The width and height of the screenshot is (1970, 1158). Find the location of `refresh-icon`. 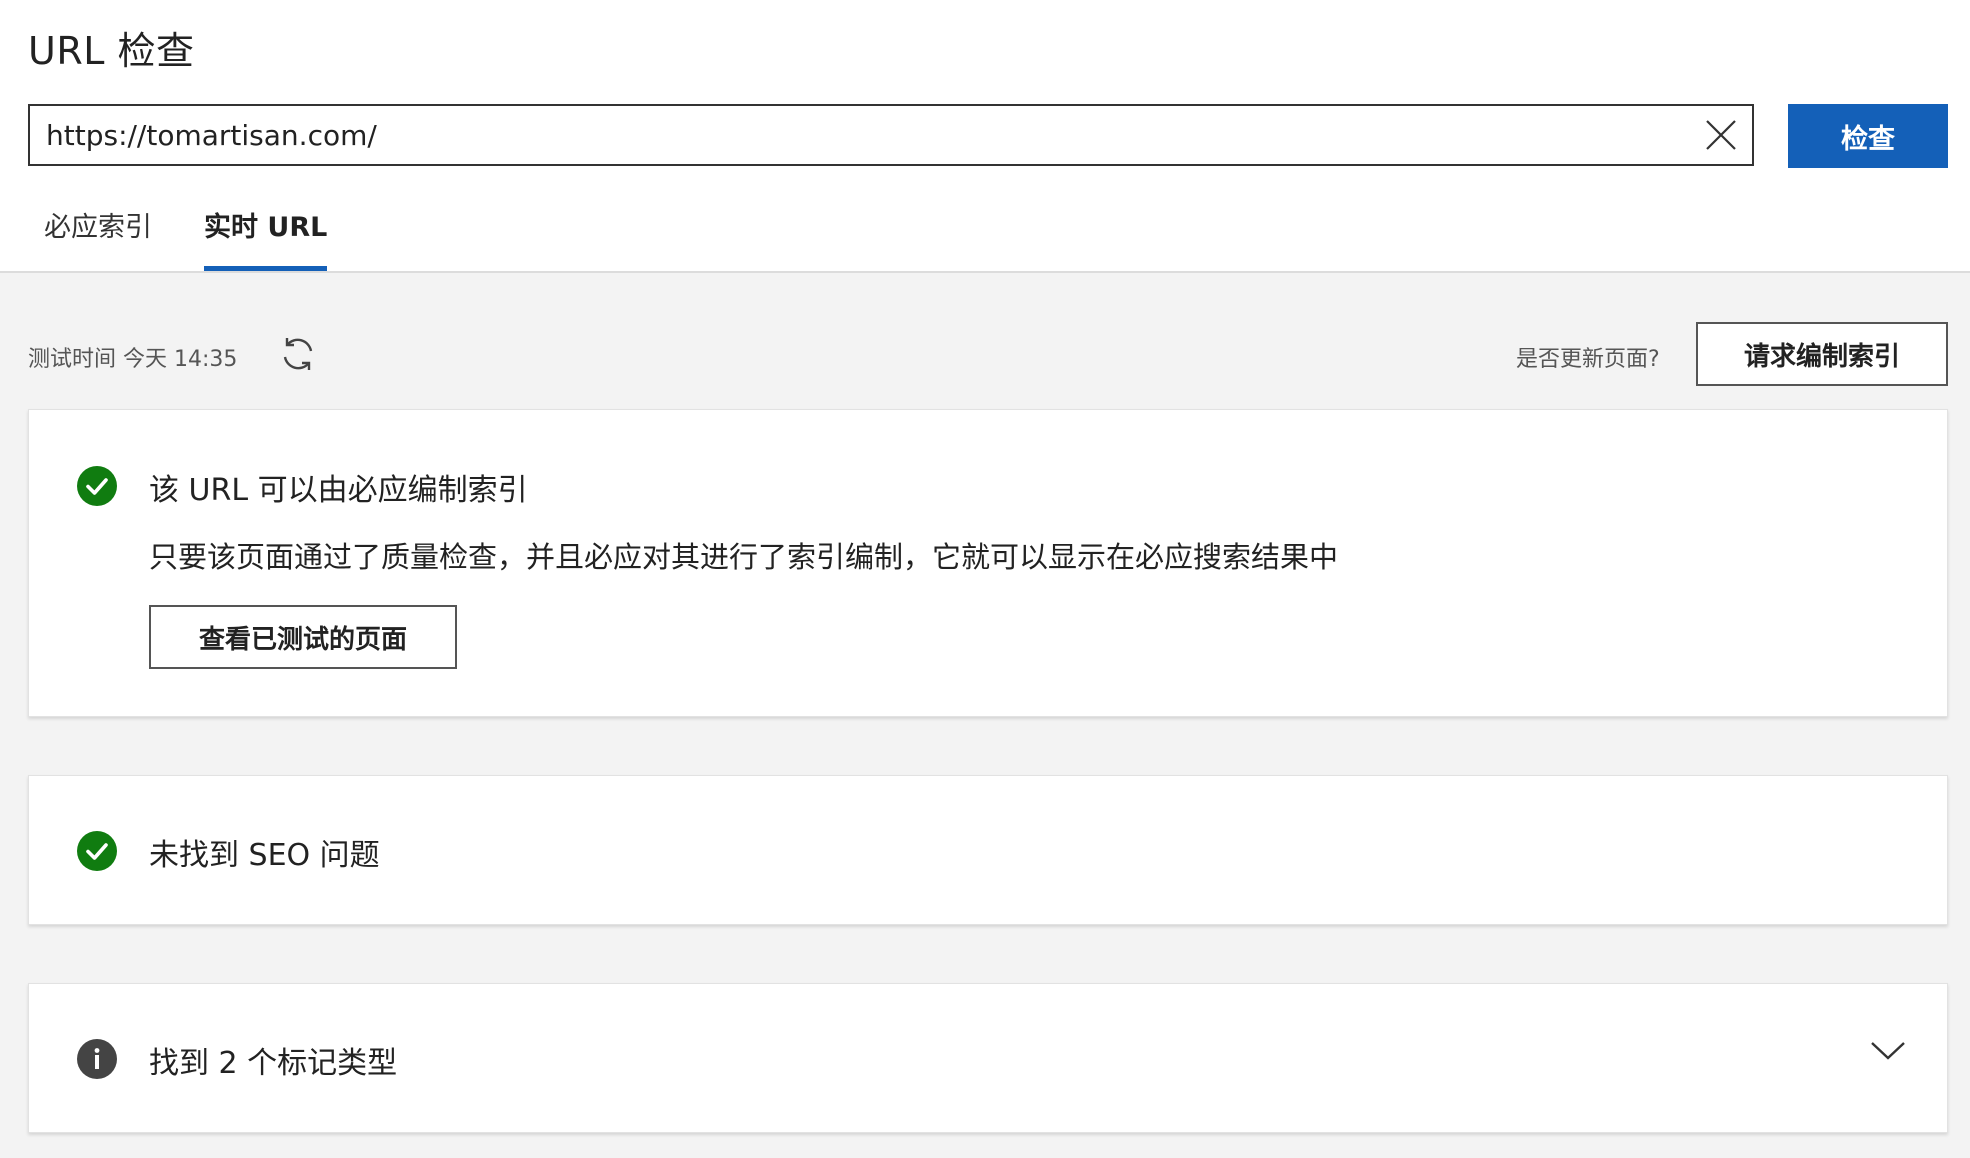

refresh-icon is located at coordinates (298, 354).